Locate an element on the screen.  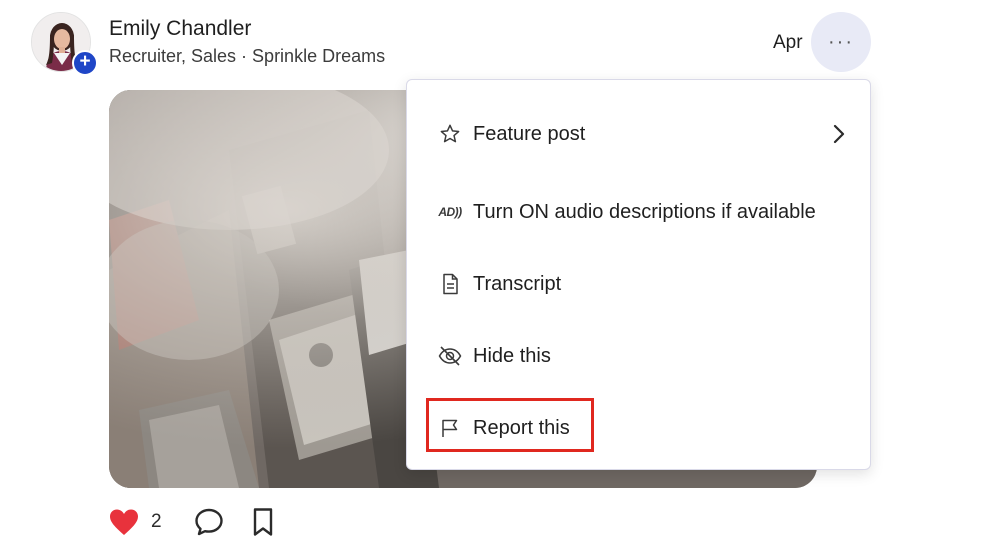
menu-item-label: Hide this is located at coordinates (512, 355).